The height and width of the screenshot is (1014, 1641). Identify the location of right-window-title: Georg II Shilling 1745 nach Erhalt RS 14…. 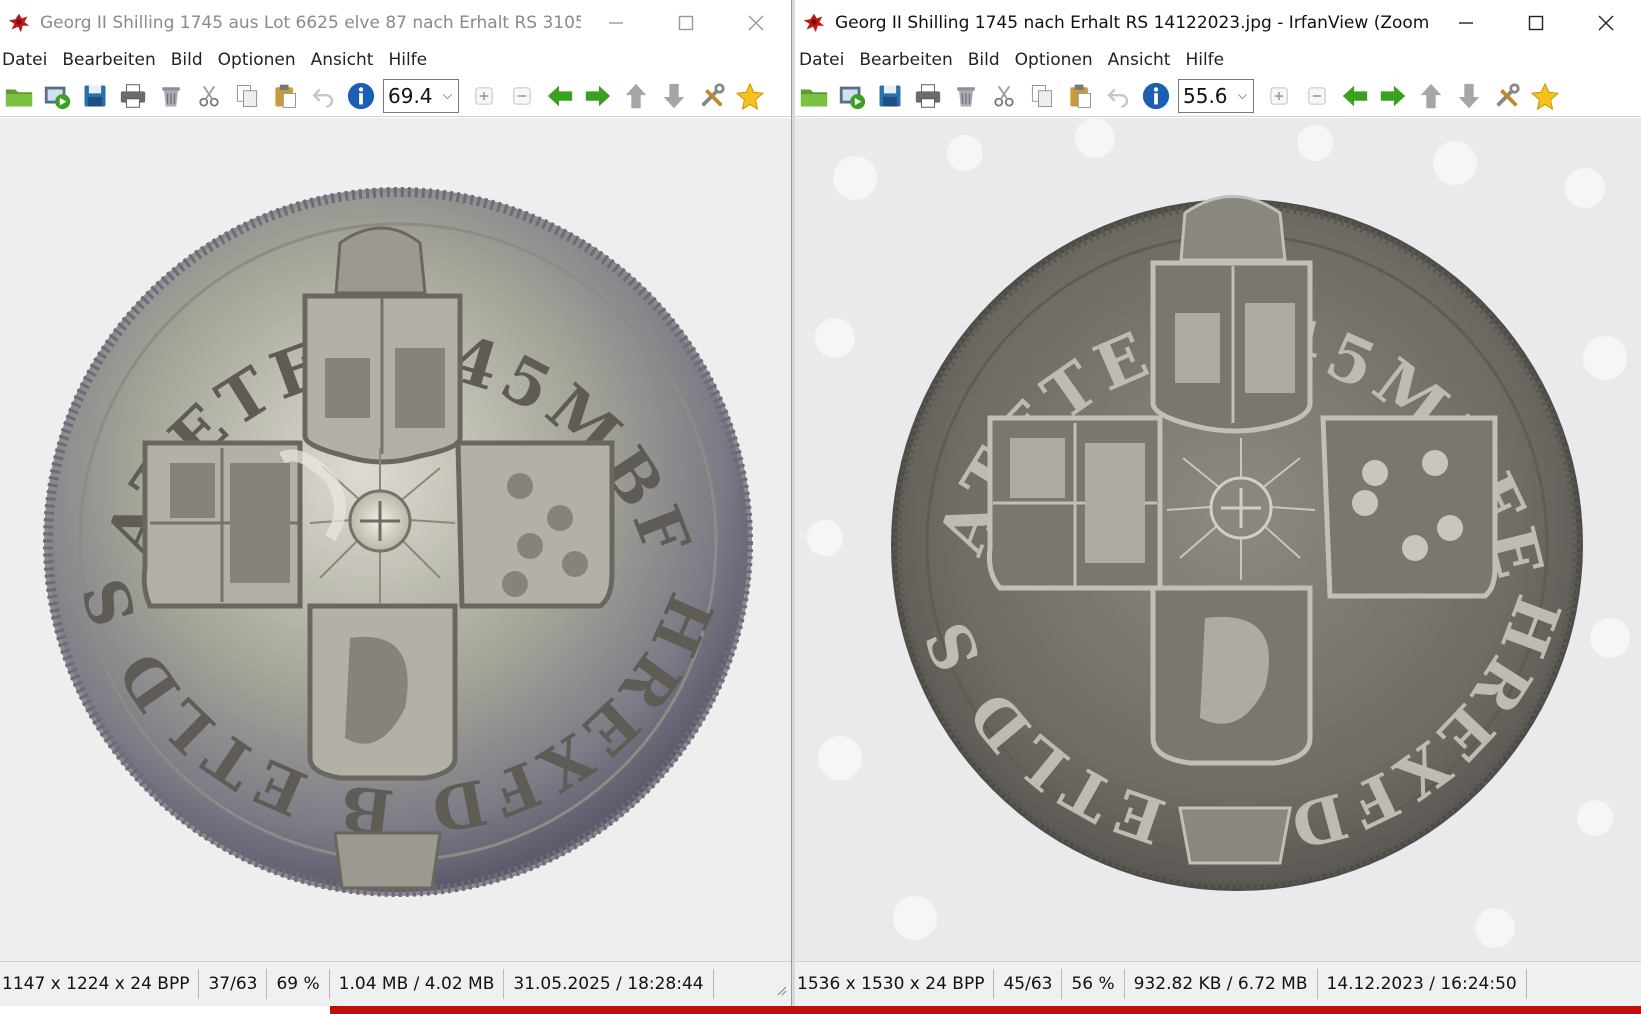
(1133, 22).